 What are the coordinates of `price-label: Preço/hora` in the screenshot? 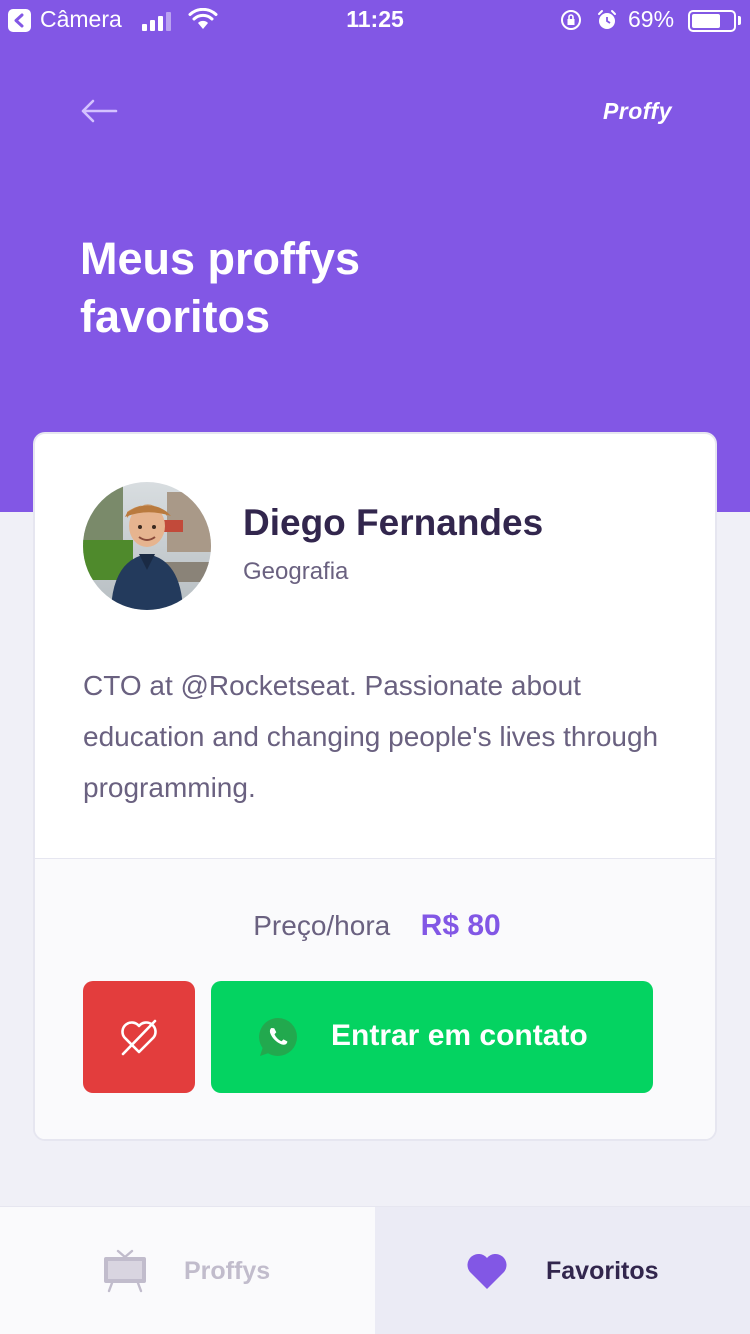 It's located at (322, 925).